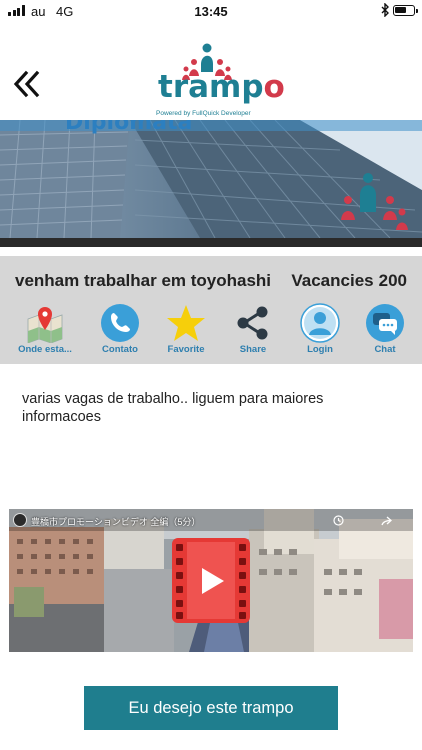  I want to click on app-logo: trampo Powered by FullQuick Developer, so click(218, 79).